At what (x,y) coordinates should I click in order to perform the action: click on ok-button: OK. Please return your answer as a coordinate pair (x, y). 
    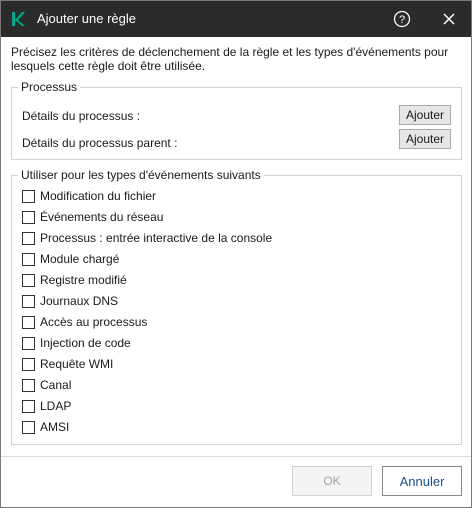
    Looking at the image, I should click on (332, 481).